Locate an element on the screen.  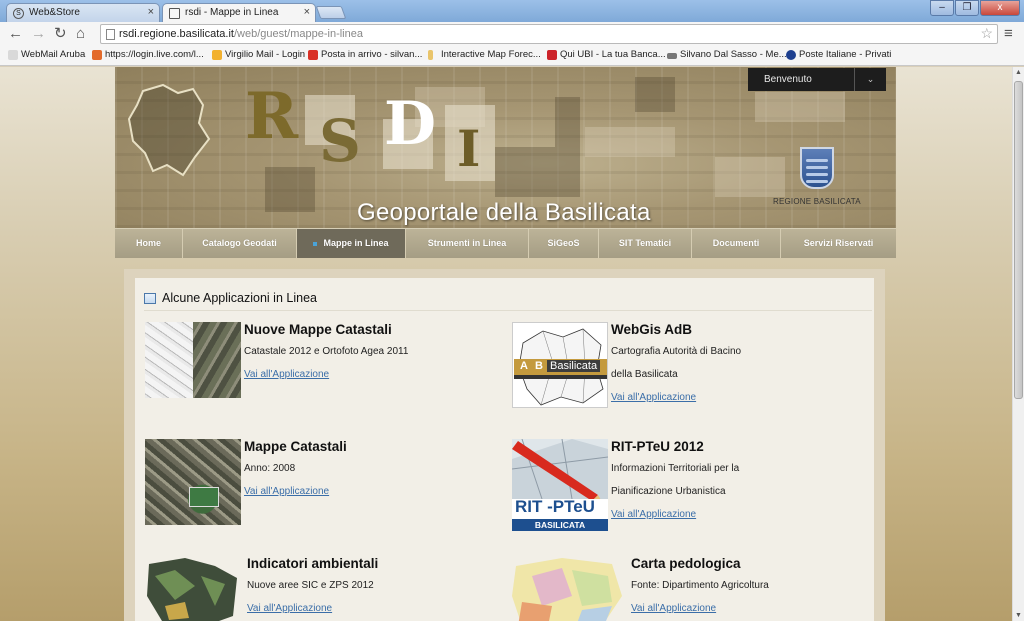
welcome-label: Benvenuto is located at coordinates (788, 79).